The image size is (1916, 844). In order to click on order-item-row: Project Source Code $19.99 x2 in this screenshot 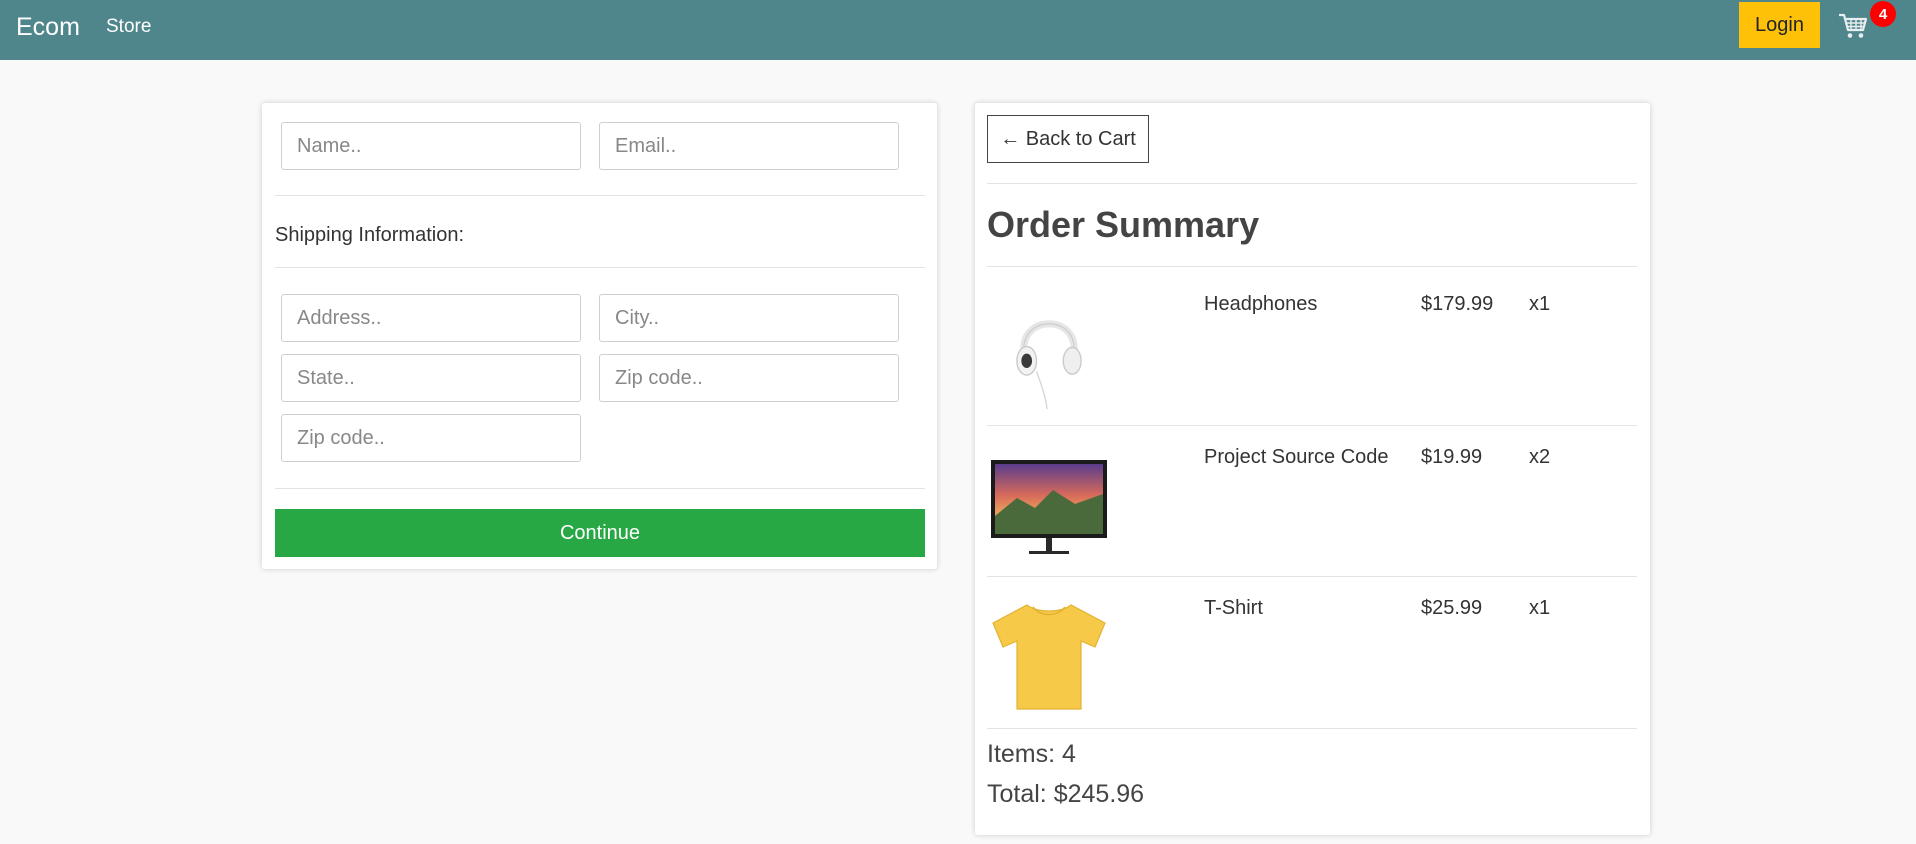, I will do `click(1312, 511)`.